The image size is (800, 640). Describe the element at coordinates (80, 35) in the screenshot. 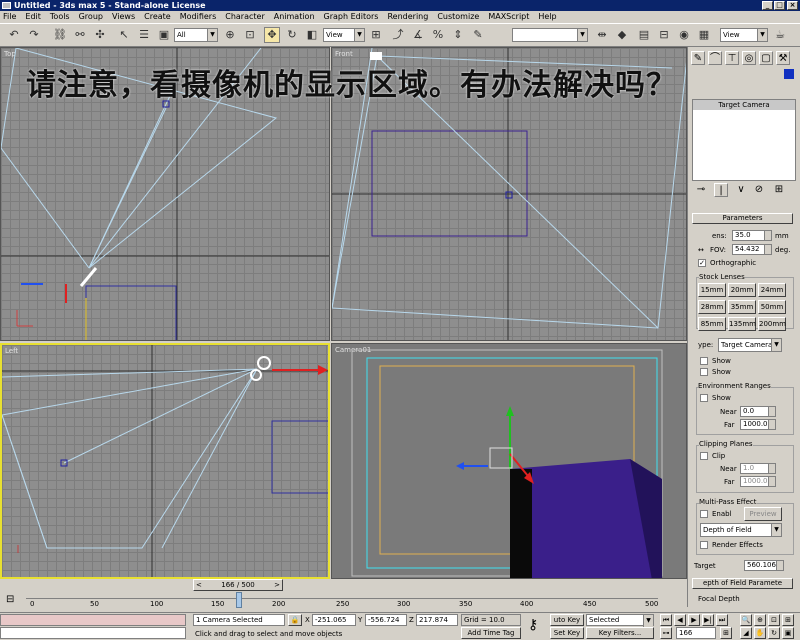

I see `unlink-icon: ⚯` at that location.